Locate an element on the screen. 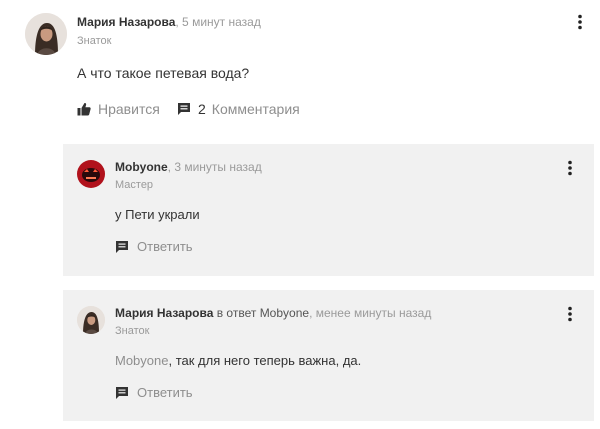 Image resolution: width=600 pixels, height=429 pixels. comments-count: 2 is located at coordinates (202, 109).